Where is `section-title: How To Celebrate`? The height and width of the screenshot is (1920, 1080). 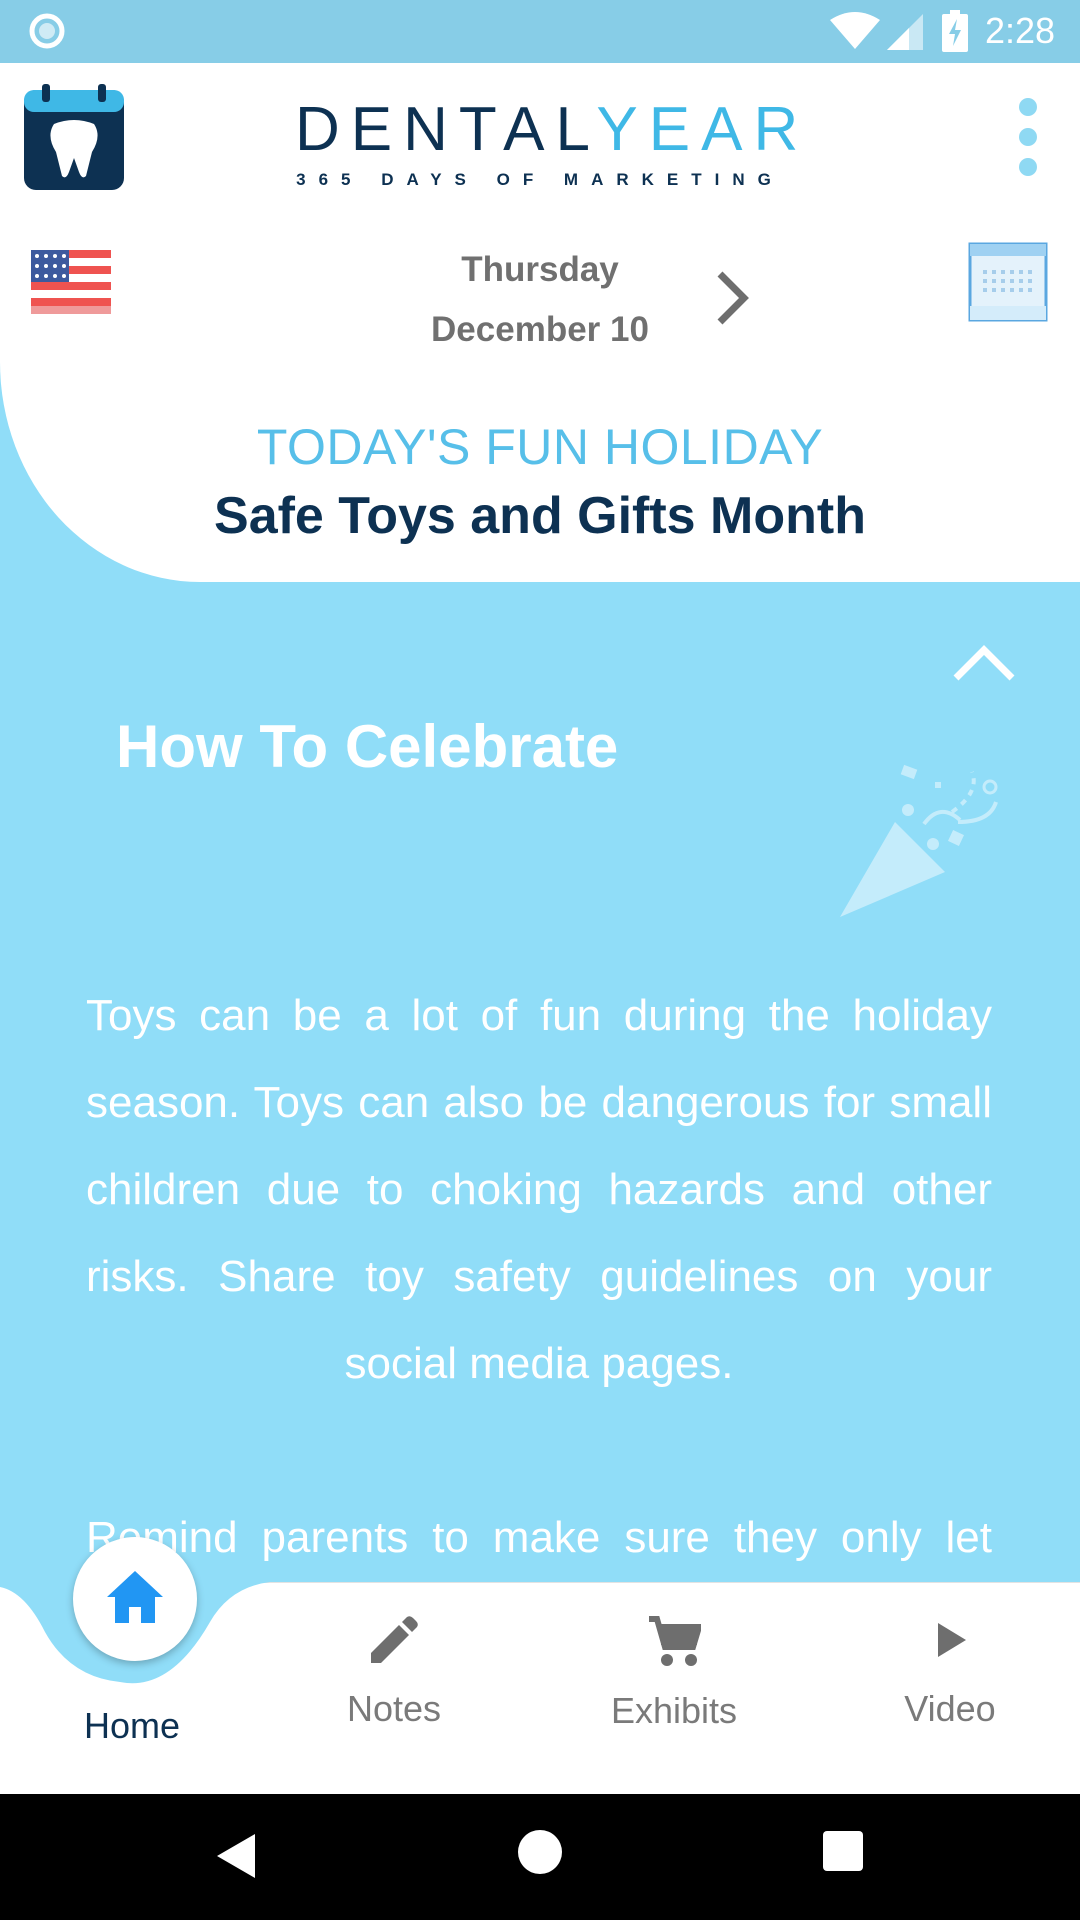
section-title: How To Celebrate is located at coordinates (367, 746).